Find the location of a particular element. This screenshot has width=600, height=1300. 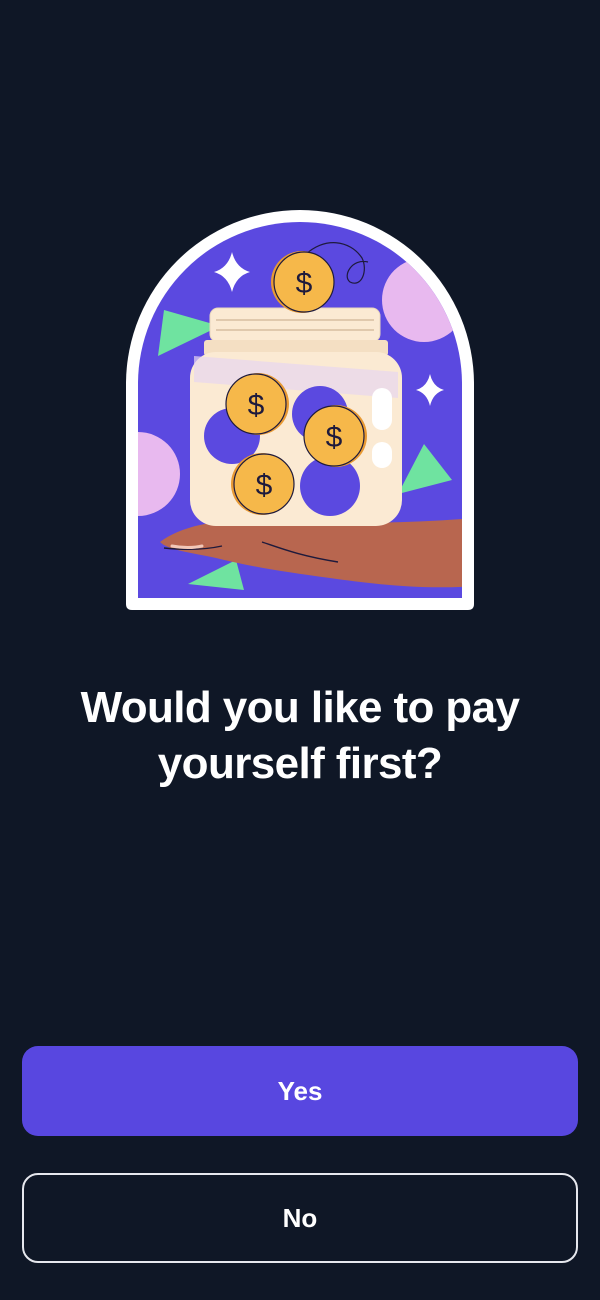

yes-button-label: Yes is located at coordinates (300, 1090).